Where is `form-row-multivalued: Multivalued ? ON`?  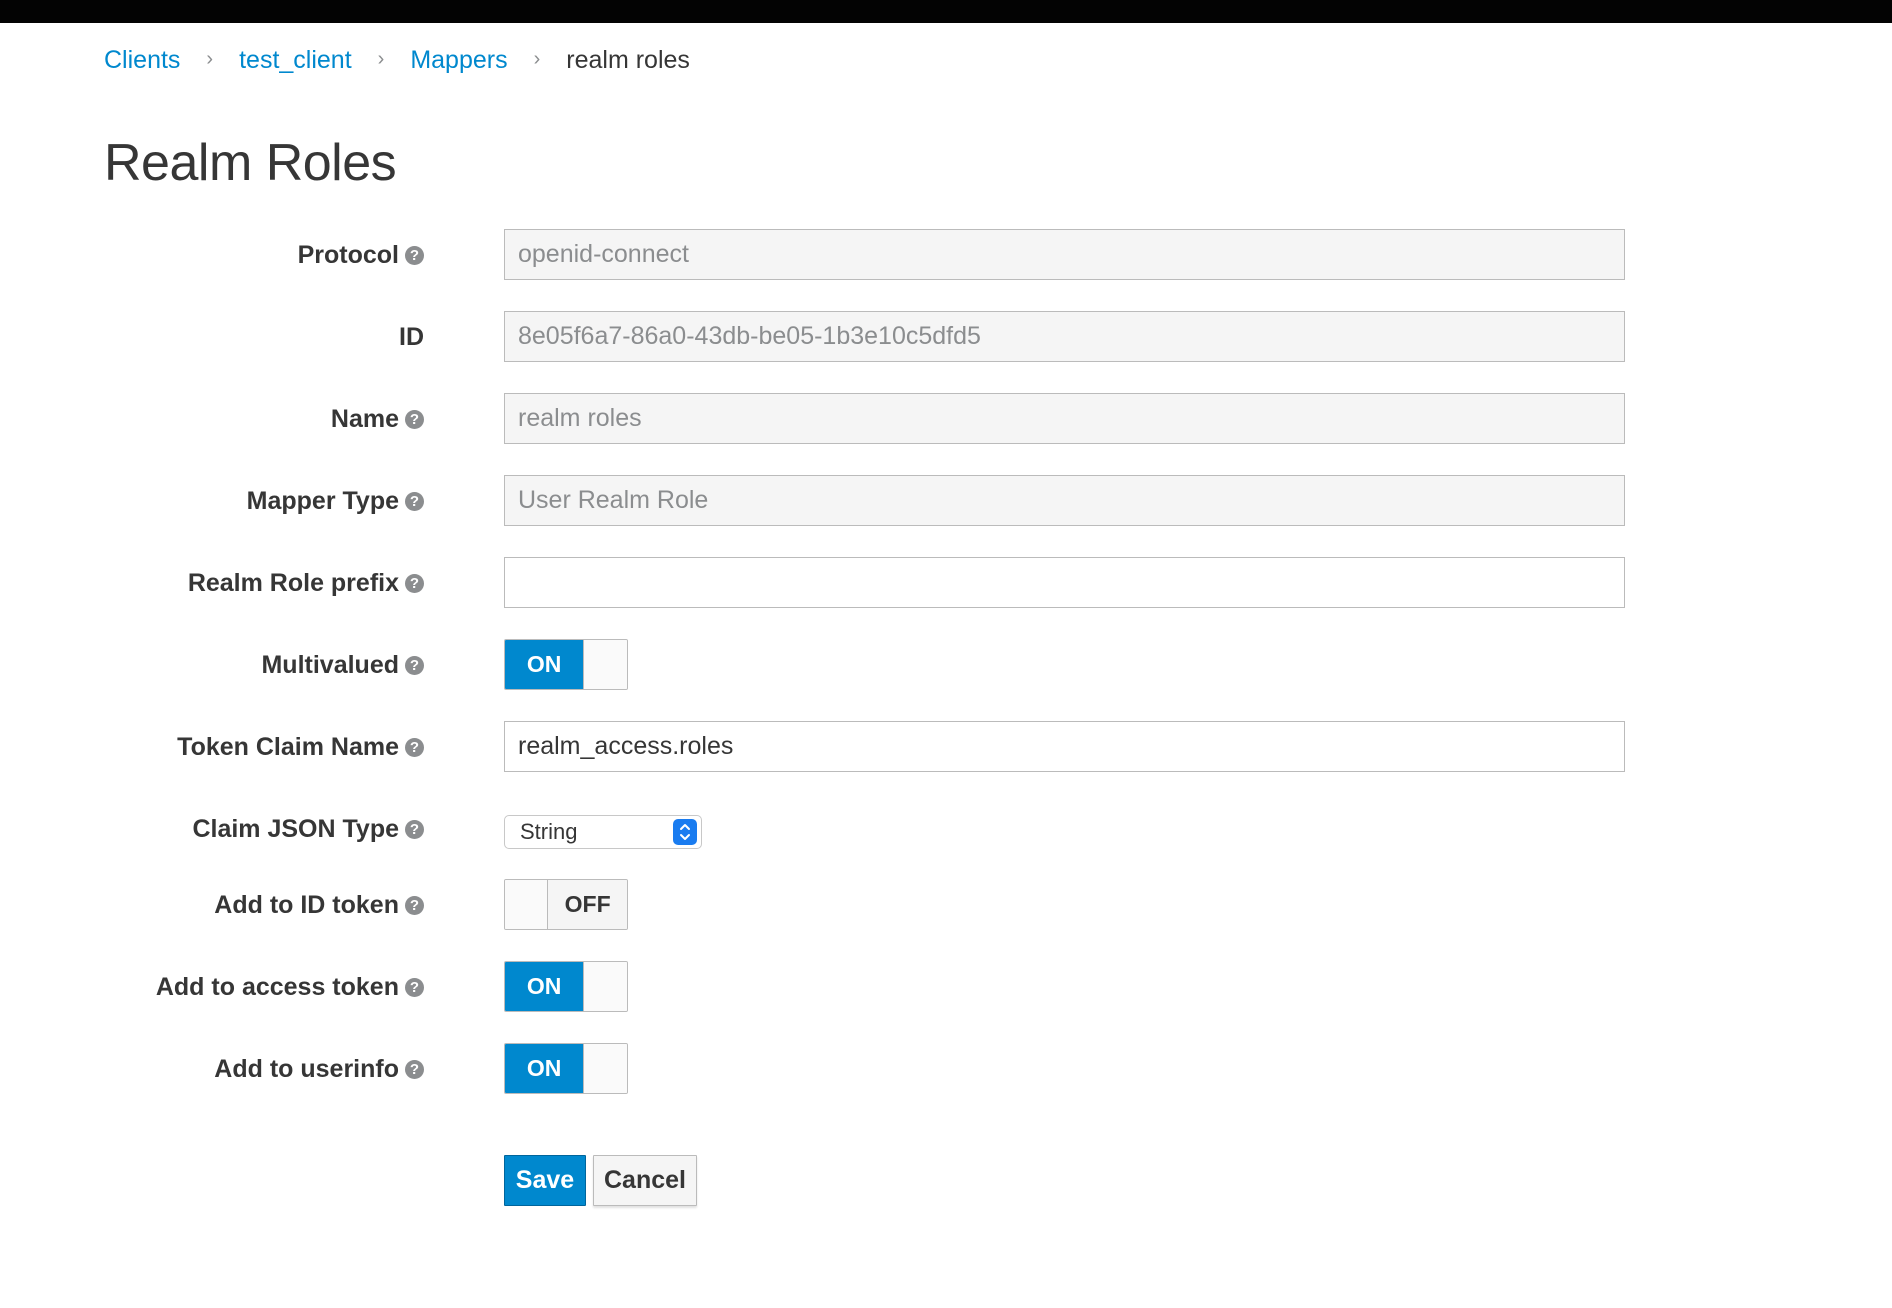 form-row-multivalued: Multivalued ? ON is located at coordinates (946, 665).